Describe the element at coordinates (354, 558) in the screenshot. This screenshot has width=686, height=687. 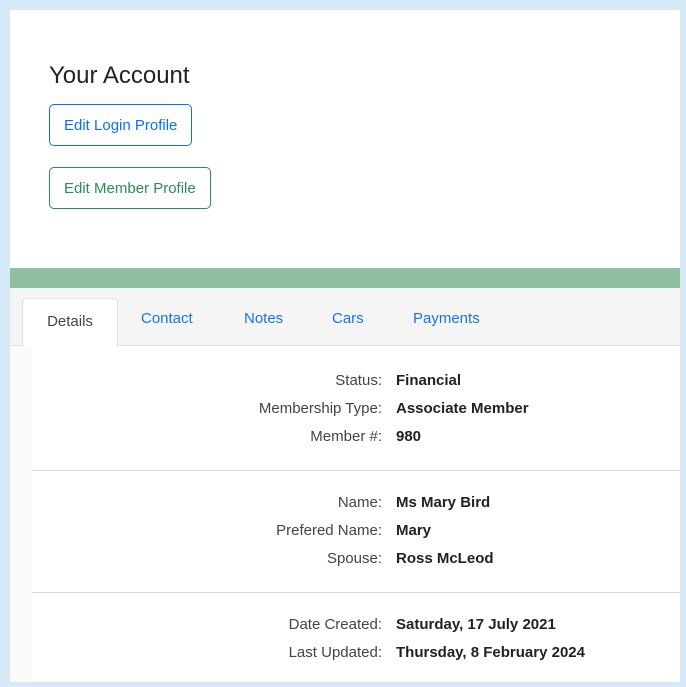
I see `spouse-label: Spouse:` at that location.